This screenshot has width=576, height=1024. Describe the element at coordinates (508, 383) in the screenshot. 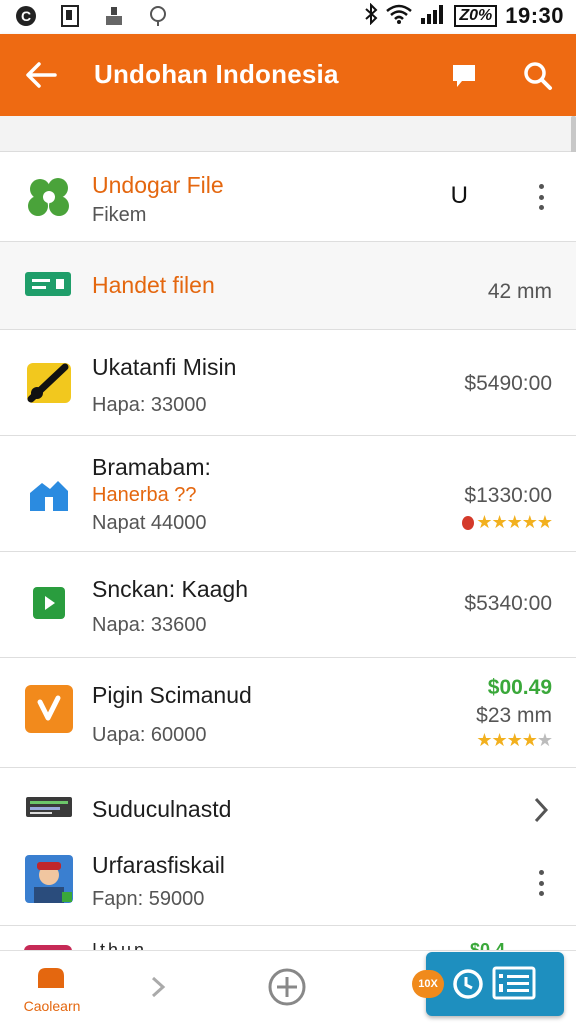

I see `item-value: $5490:00` at that location.